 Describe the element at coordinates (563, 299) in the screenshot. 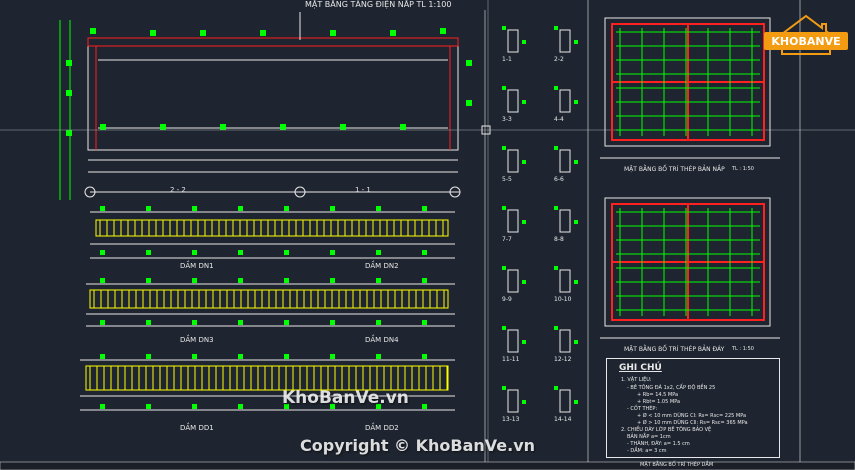

I see `section-label: 10-10` at that location.